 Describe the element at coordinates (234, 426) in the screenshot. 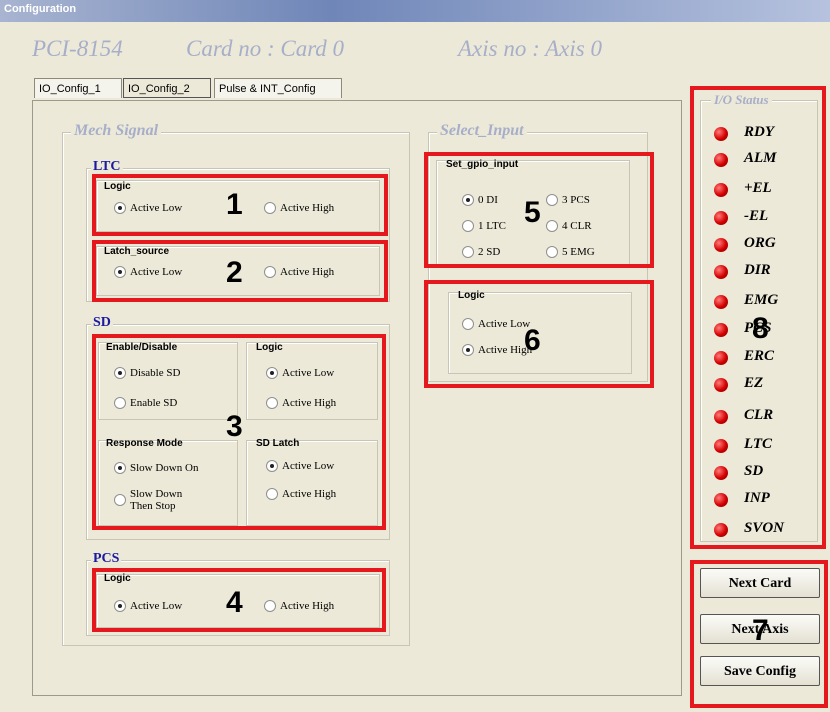

I see `annotation-number-3: 3` at that location.